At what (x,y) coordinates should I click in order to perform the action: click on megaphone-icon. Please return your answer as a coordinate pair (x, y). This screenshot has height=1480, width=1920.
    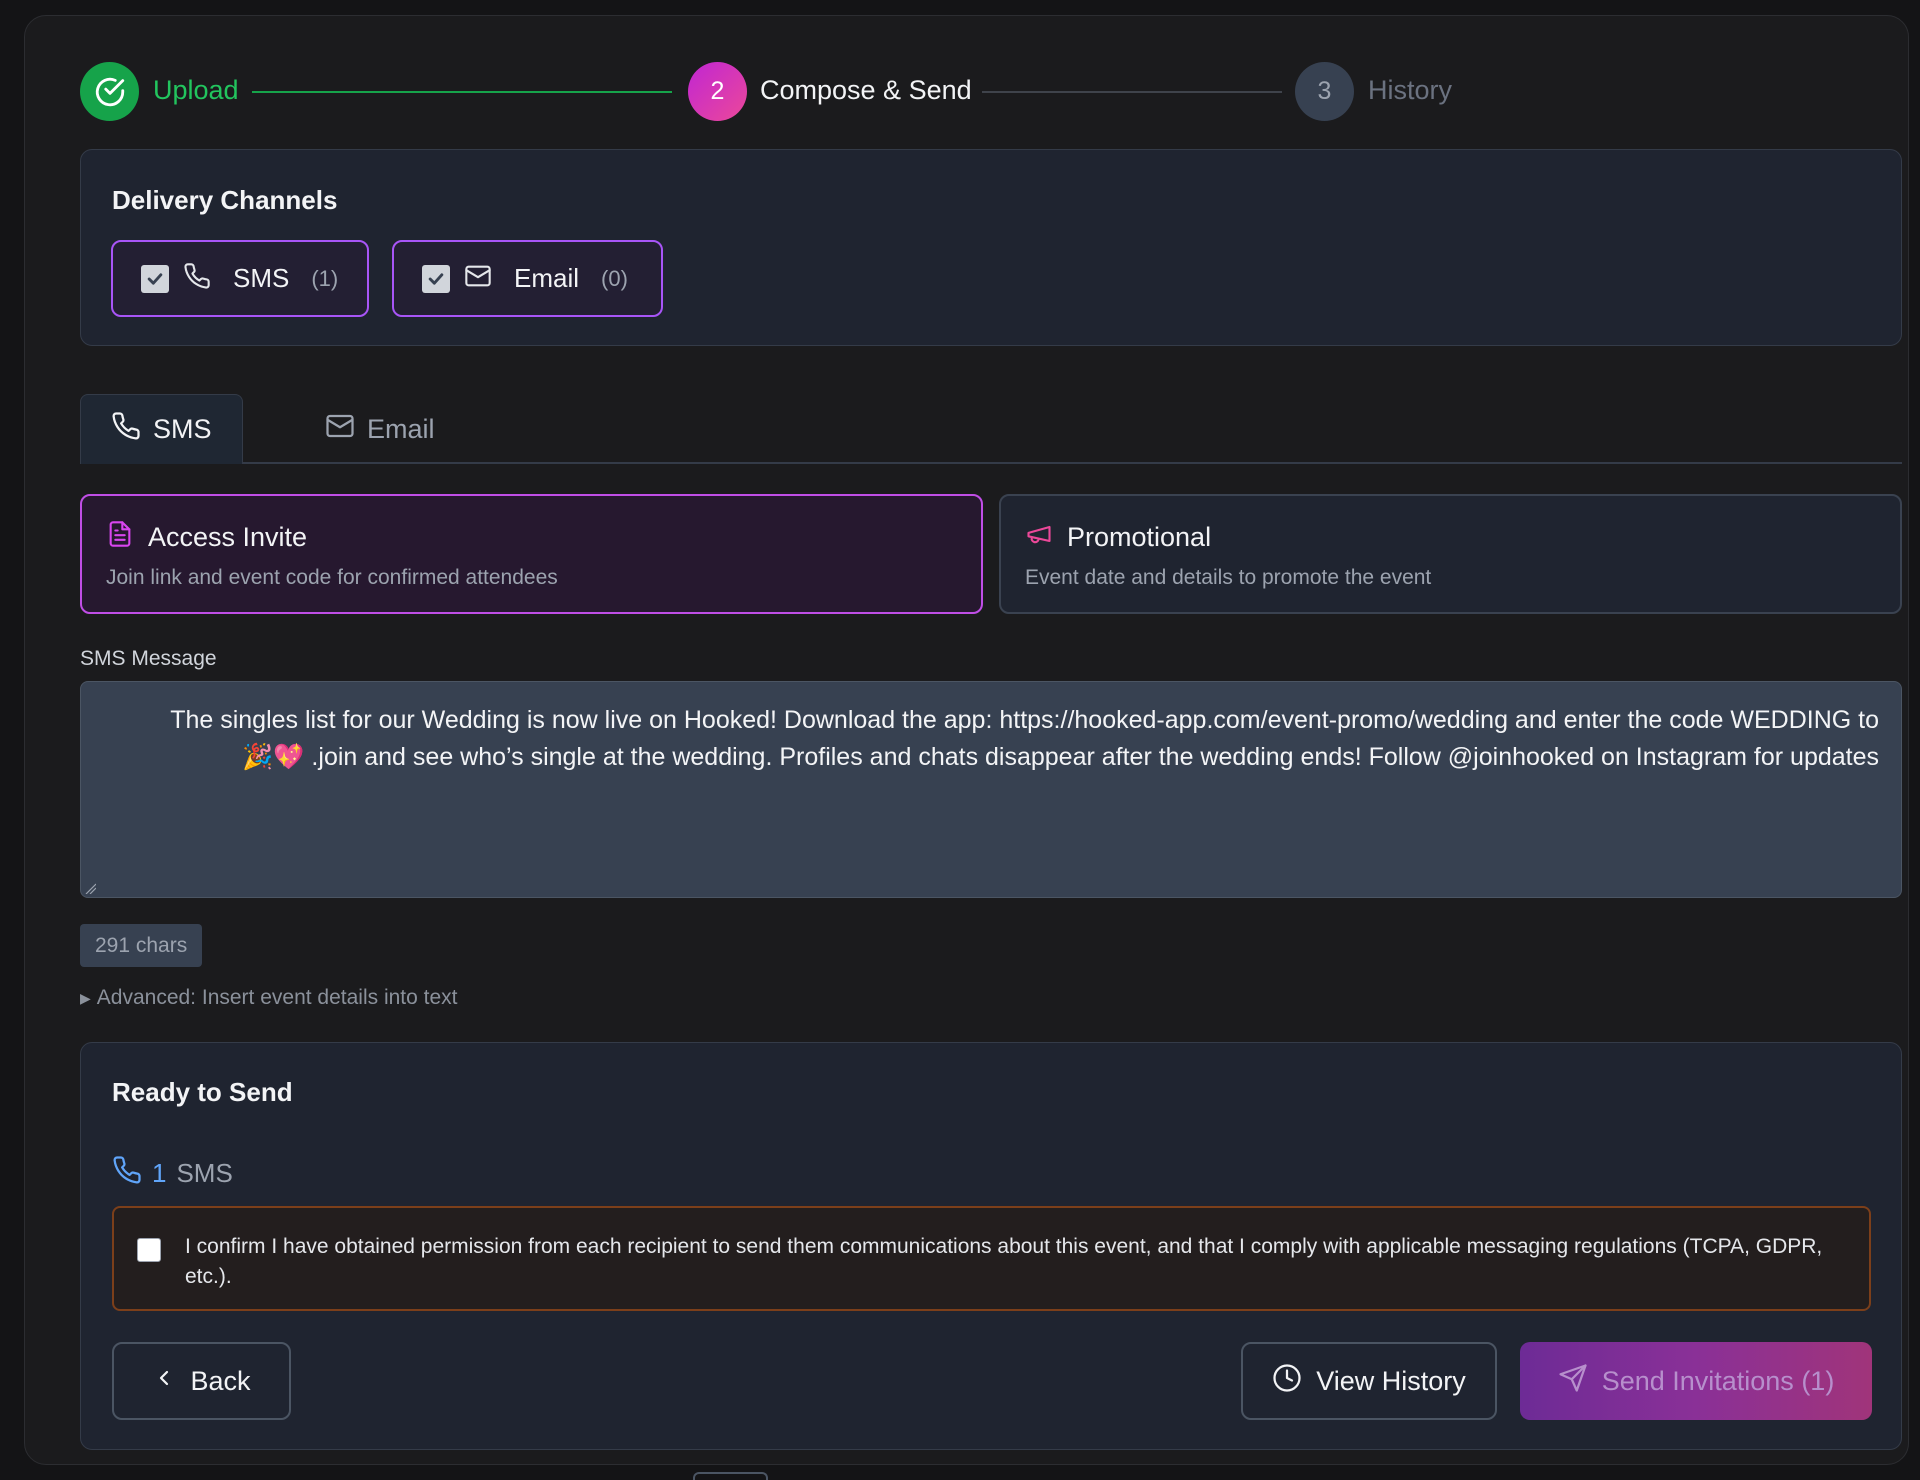
    Looking at the image, I should click on (1039, 537).